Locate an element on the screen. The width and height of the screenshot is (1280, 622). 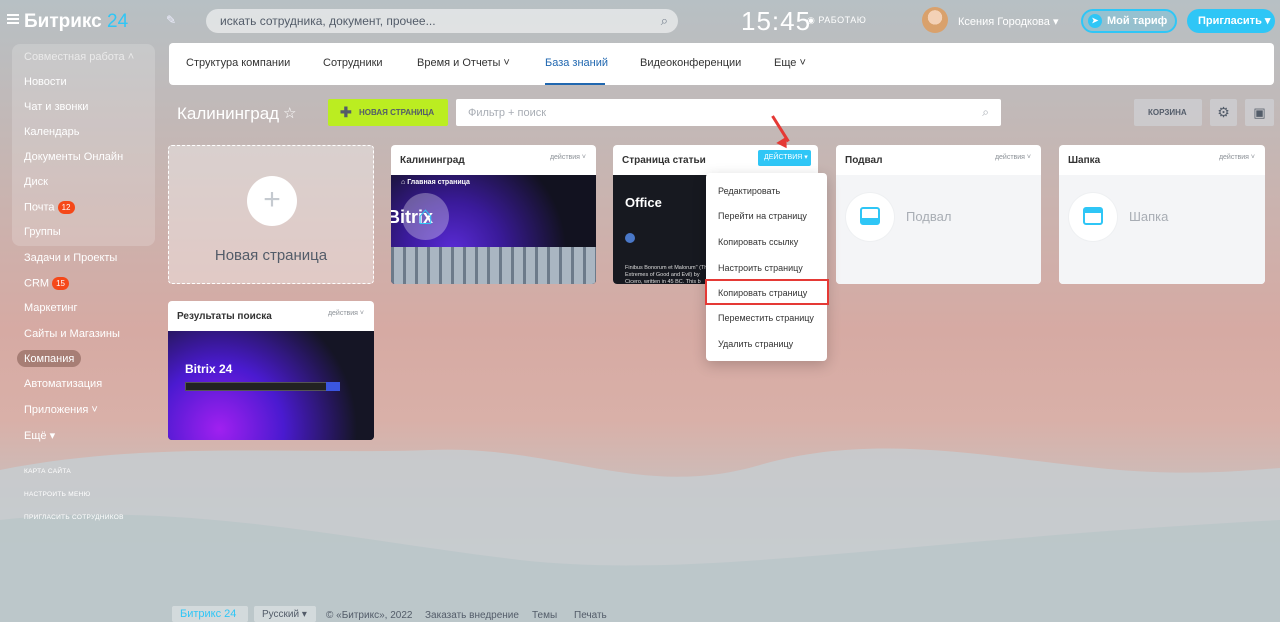
tab-knowledge: База знаний is located at coordinates (576, 63).